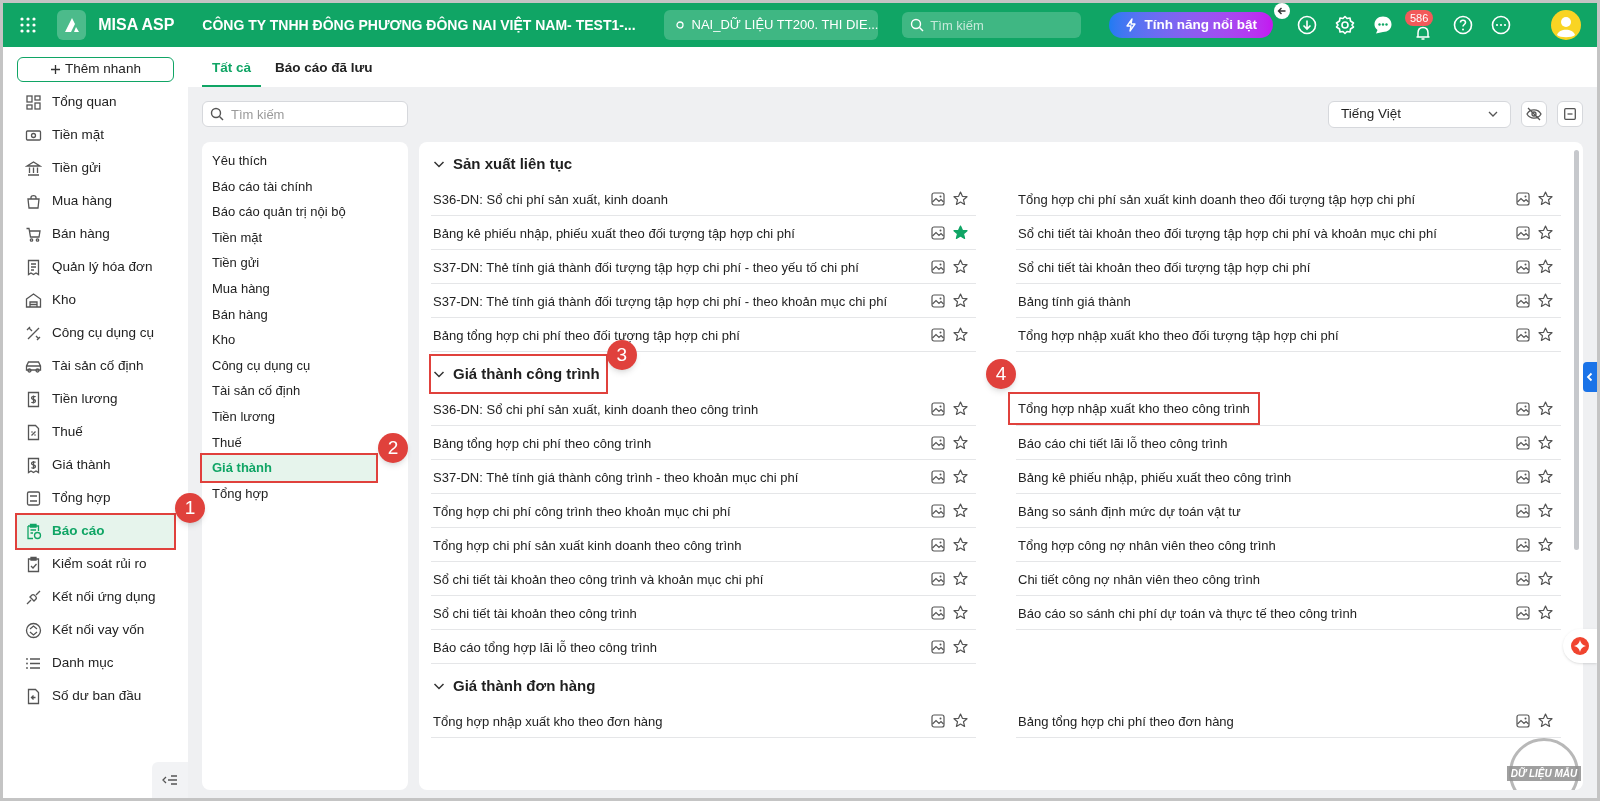 This screenshot has height=801, width=1600. Describe the element at coordinates (598, 579) in the screenshot. I see `report-link: Sổ chi tiết tài khoản theo công trình và khoản mục chi phí` at that location.